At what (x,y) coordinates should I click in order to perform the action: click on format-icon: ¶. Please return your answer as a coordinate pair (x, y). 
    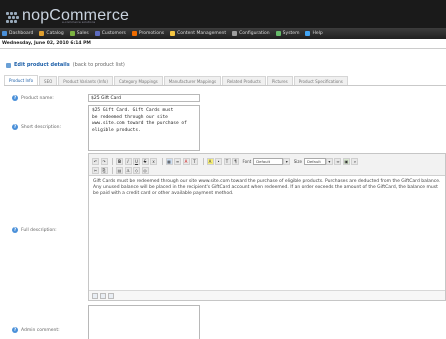
    Looking at the image, I should click on (235, 161).